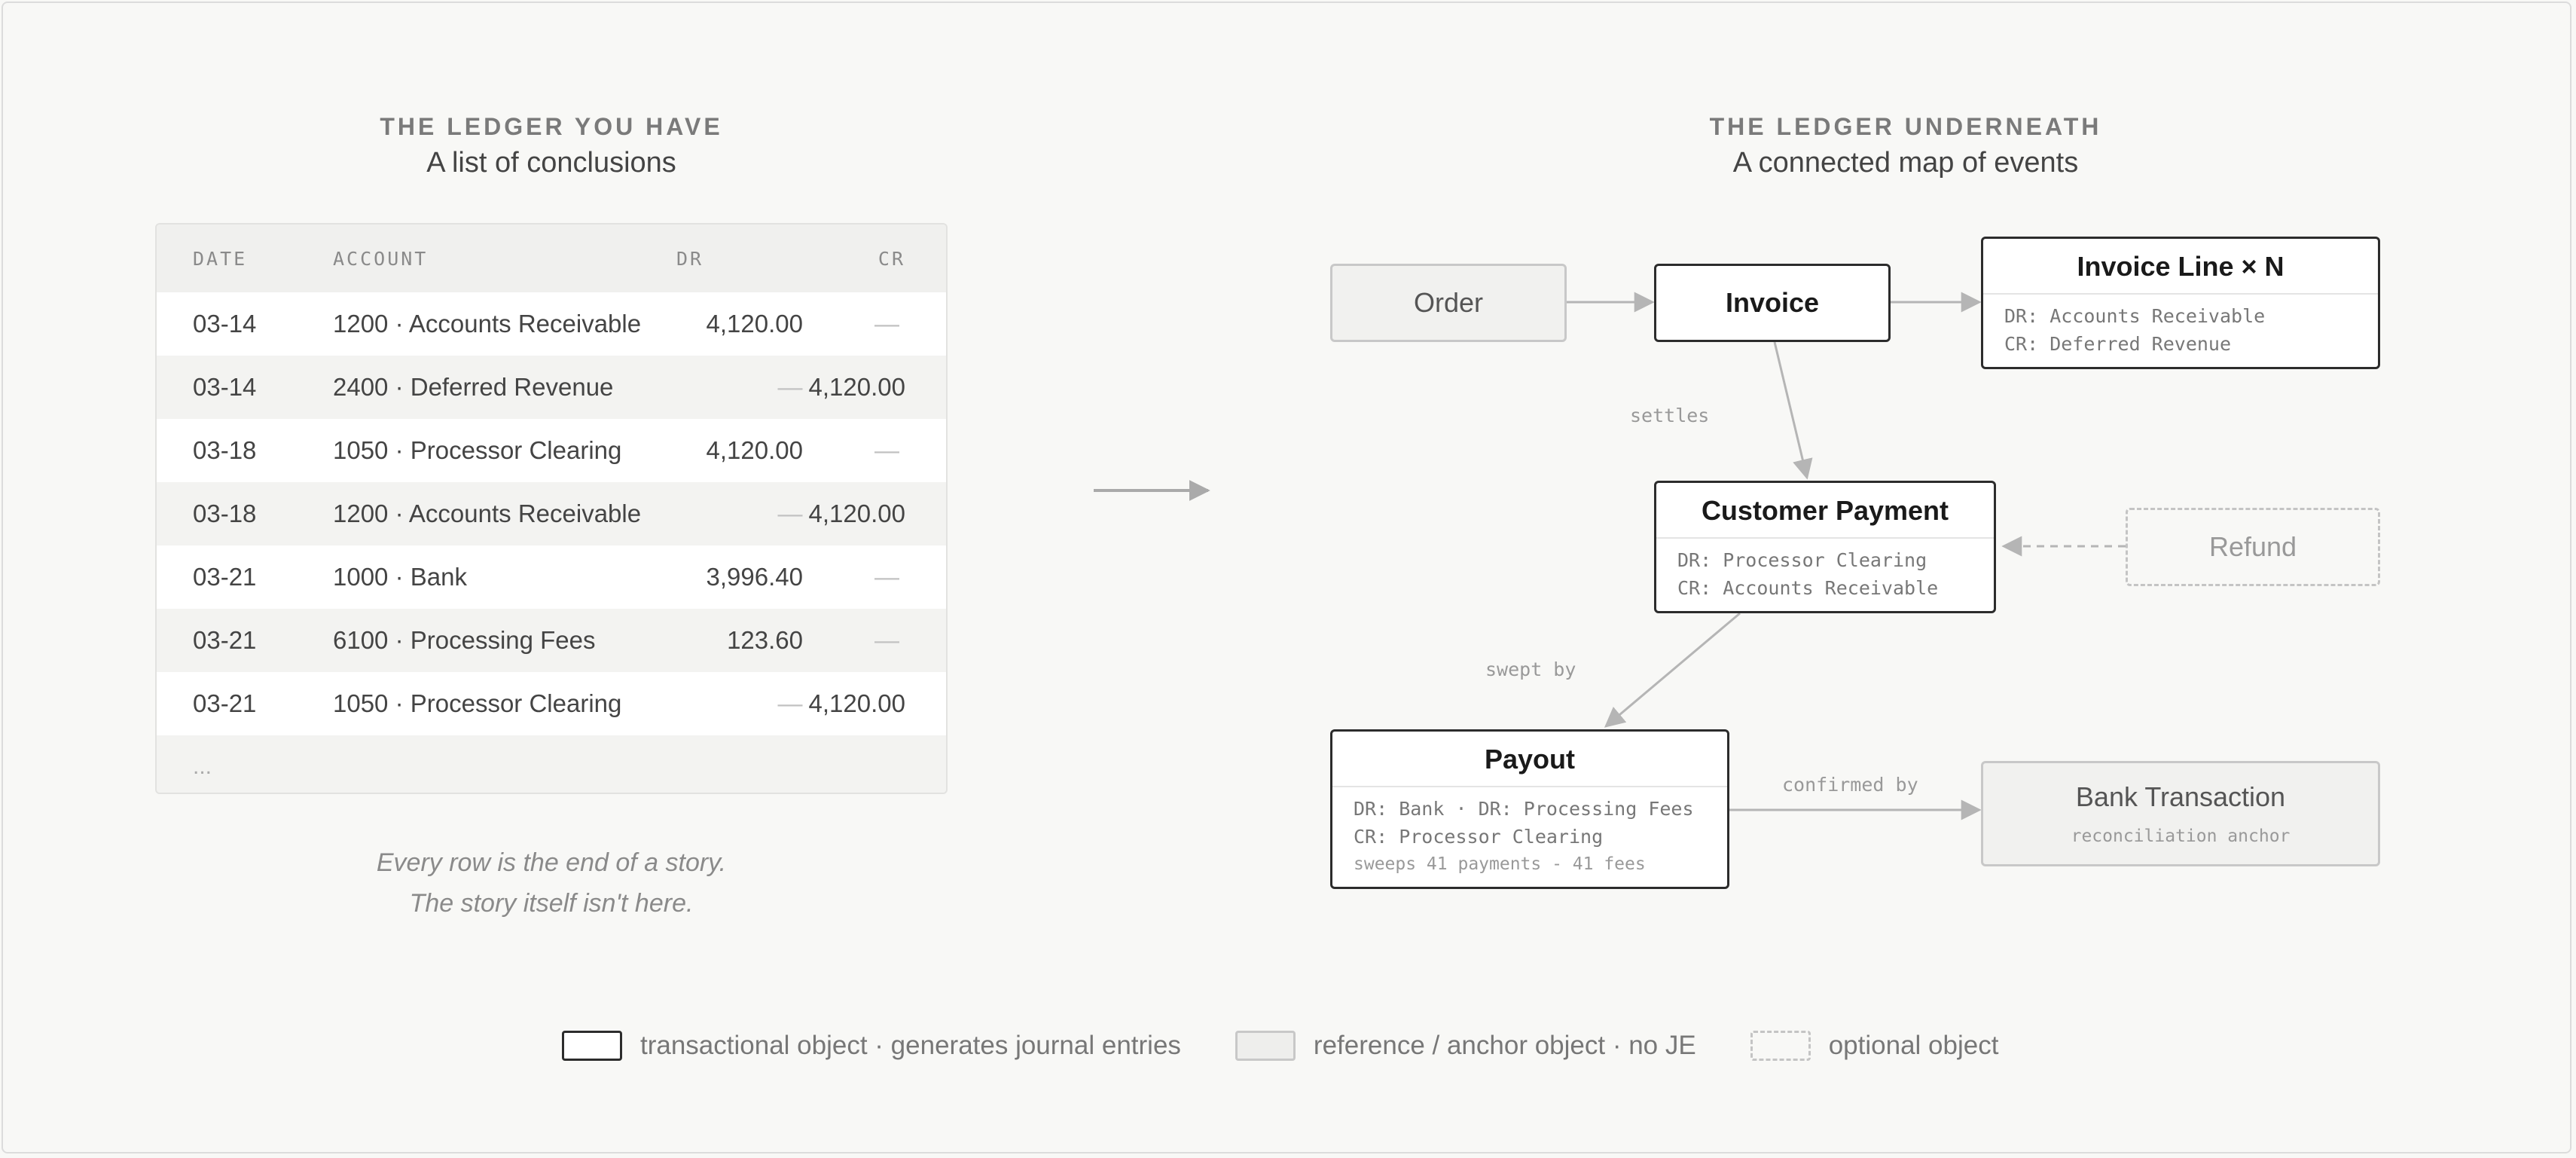  What do you see at coordinates (1500, 864) in the screenshot?
I see `payout-note: sweeps 41 payments - 41 fees` at bounding box center [1500, 864].